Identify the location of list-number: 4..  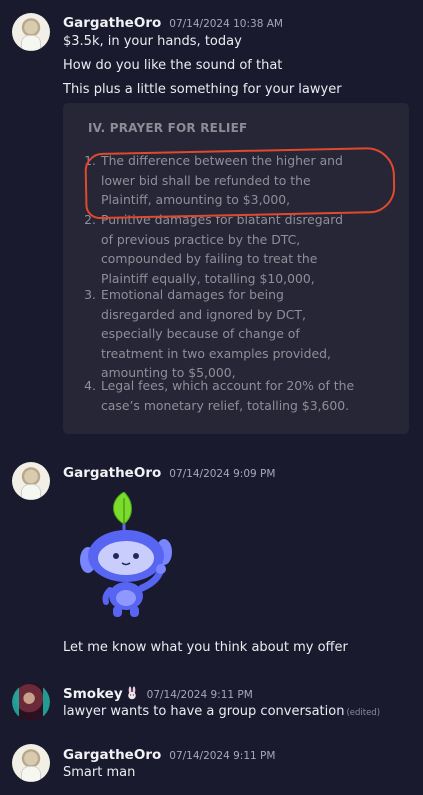
(90, 385).